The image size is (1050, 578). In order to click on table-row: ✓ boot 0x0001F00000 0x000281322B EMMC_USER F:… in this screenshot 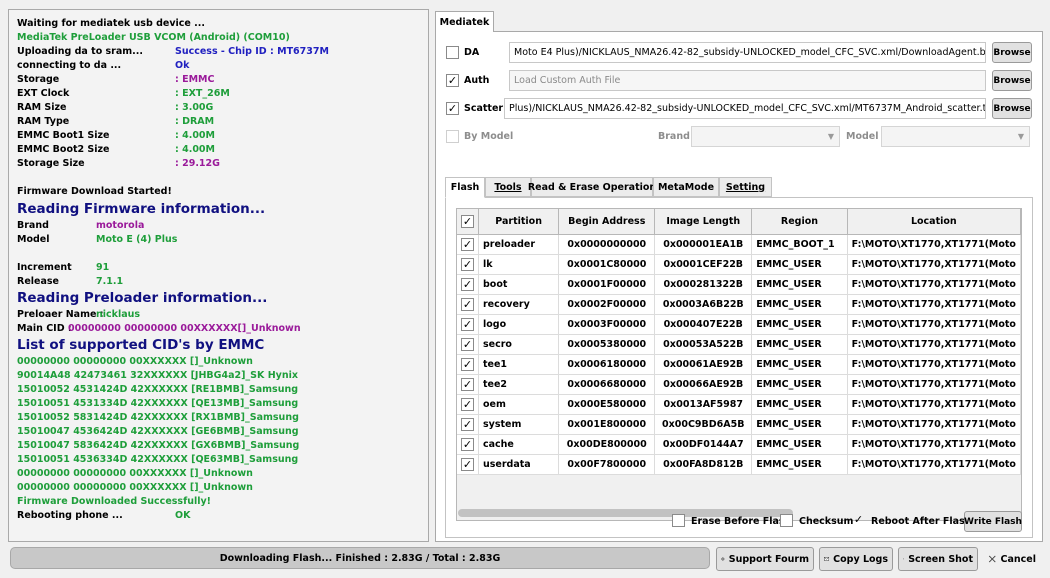, I will do `click(739, 284)`.